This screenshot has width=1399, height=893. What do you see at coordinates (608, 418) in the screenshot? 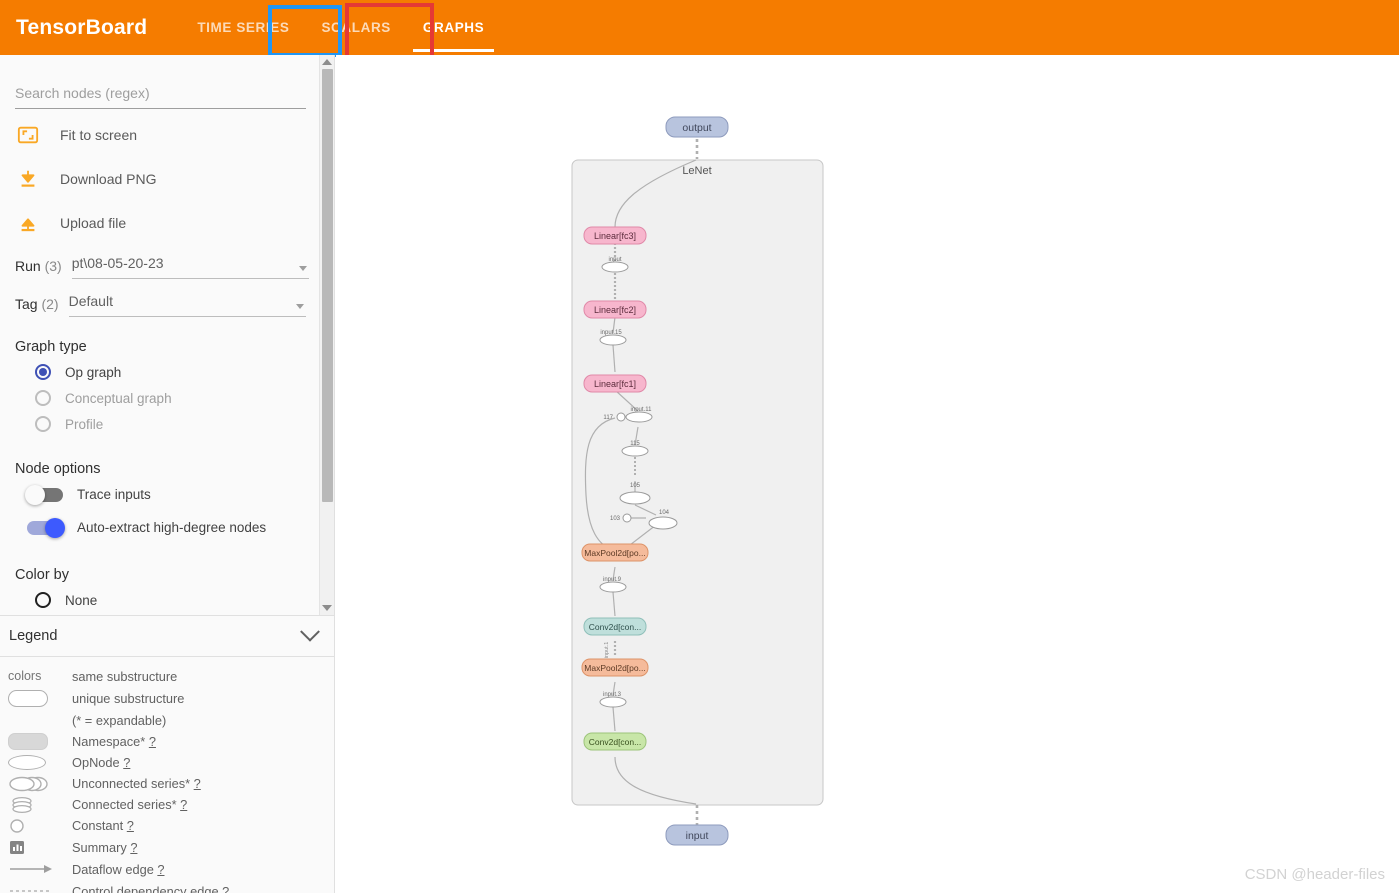
I see `graph-small-node-label: 117` at bounding box center [608, 418].